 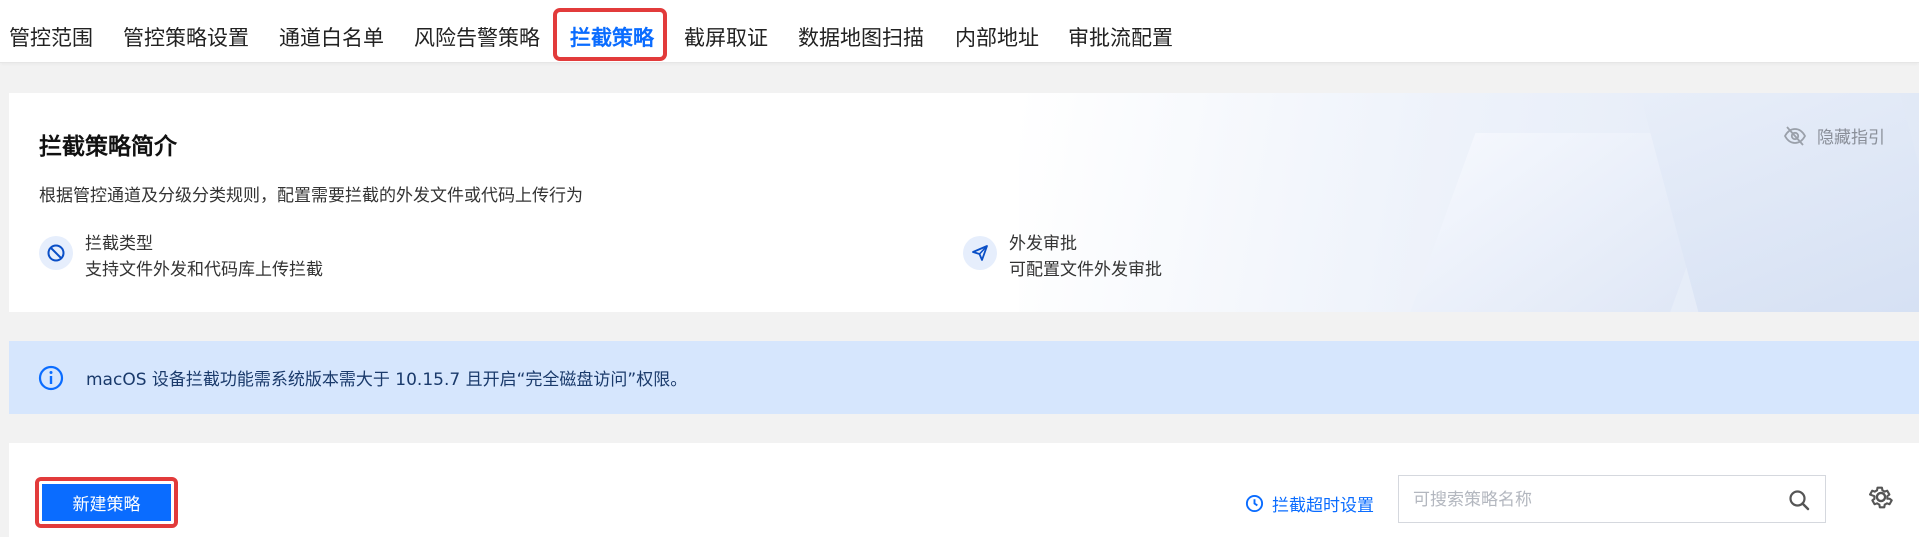 What do you see at coordinates (1043, 244) in the screenshot?
I see `feature-title: 外发审批` at bounding box center [1043, 244].